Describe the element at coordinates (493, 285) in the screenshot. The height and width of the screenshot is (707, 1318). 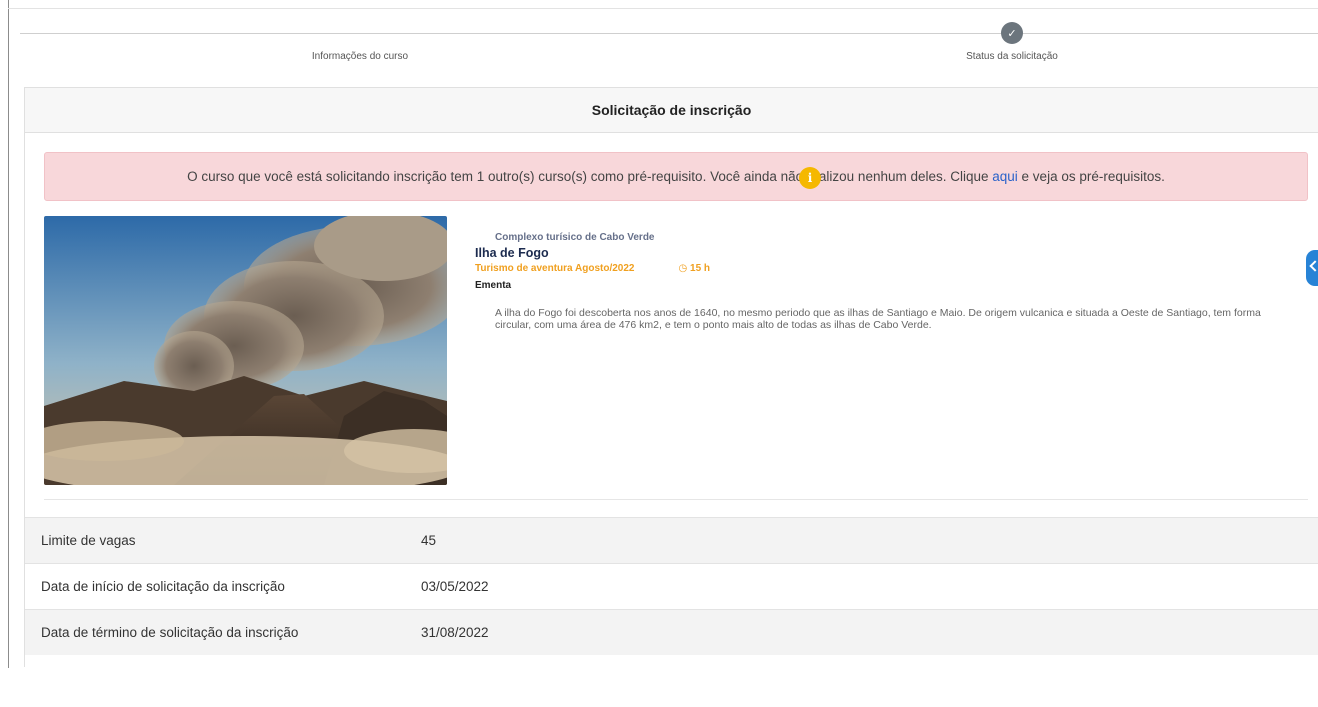
I see `syllabus-label: Ementa` at that location.